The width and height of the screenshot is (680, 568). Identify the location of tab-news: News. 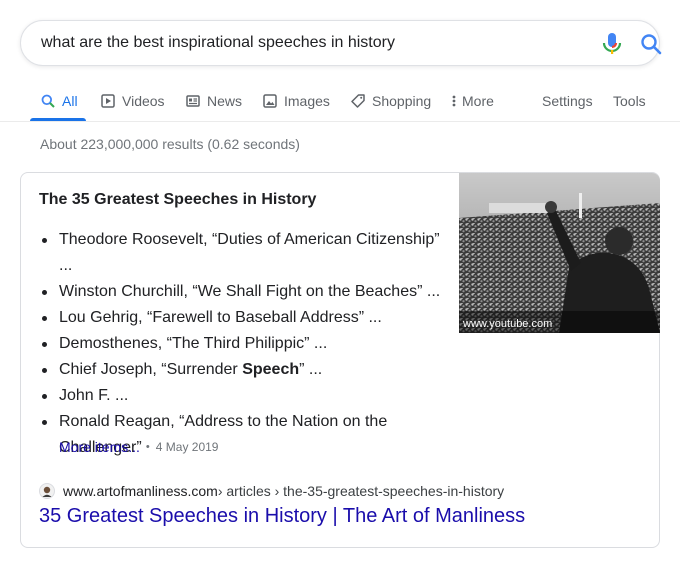
(213, 101).